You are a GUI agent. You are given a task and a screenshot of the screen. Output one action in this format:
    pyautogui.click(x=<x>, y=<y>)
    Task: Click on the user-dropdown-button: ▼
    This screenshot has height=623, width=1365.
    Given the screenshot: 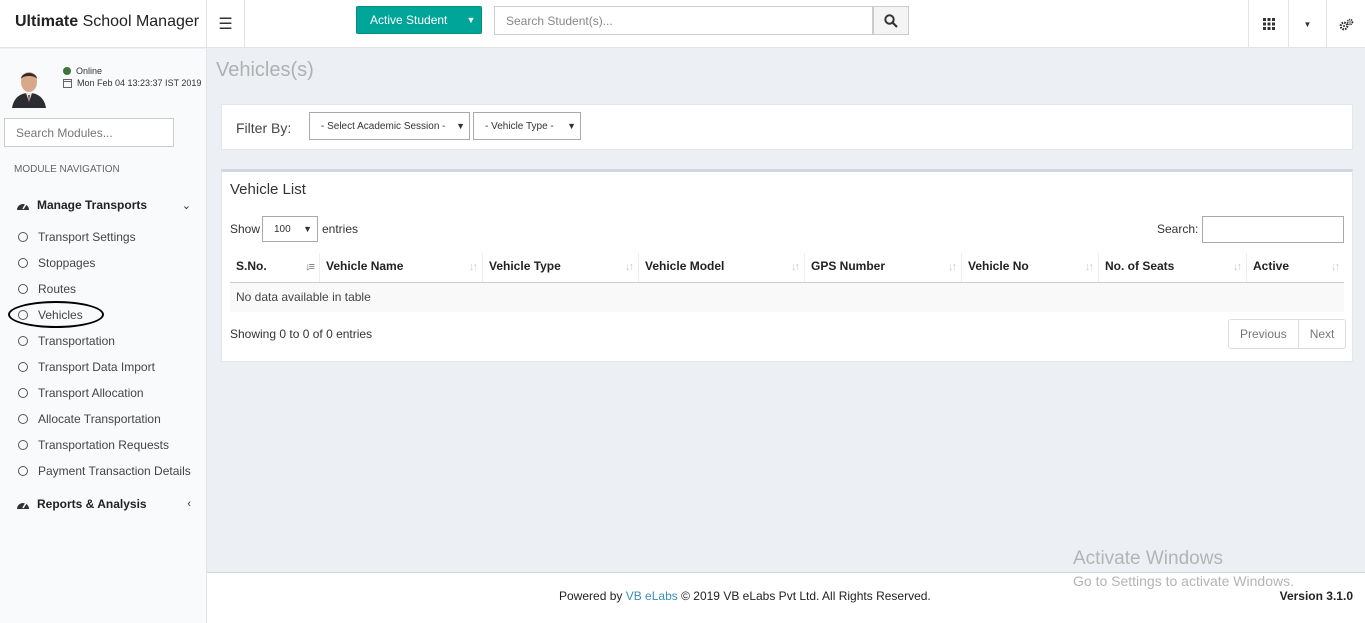 What is the action you would take?
    pyautogui.click(x=1307, y=24)
    